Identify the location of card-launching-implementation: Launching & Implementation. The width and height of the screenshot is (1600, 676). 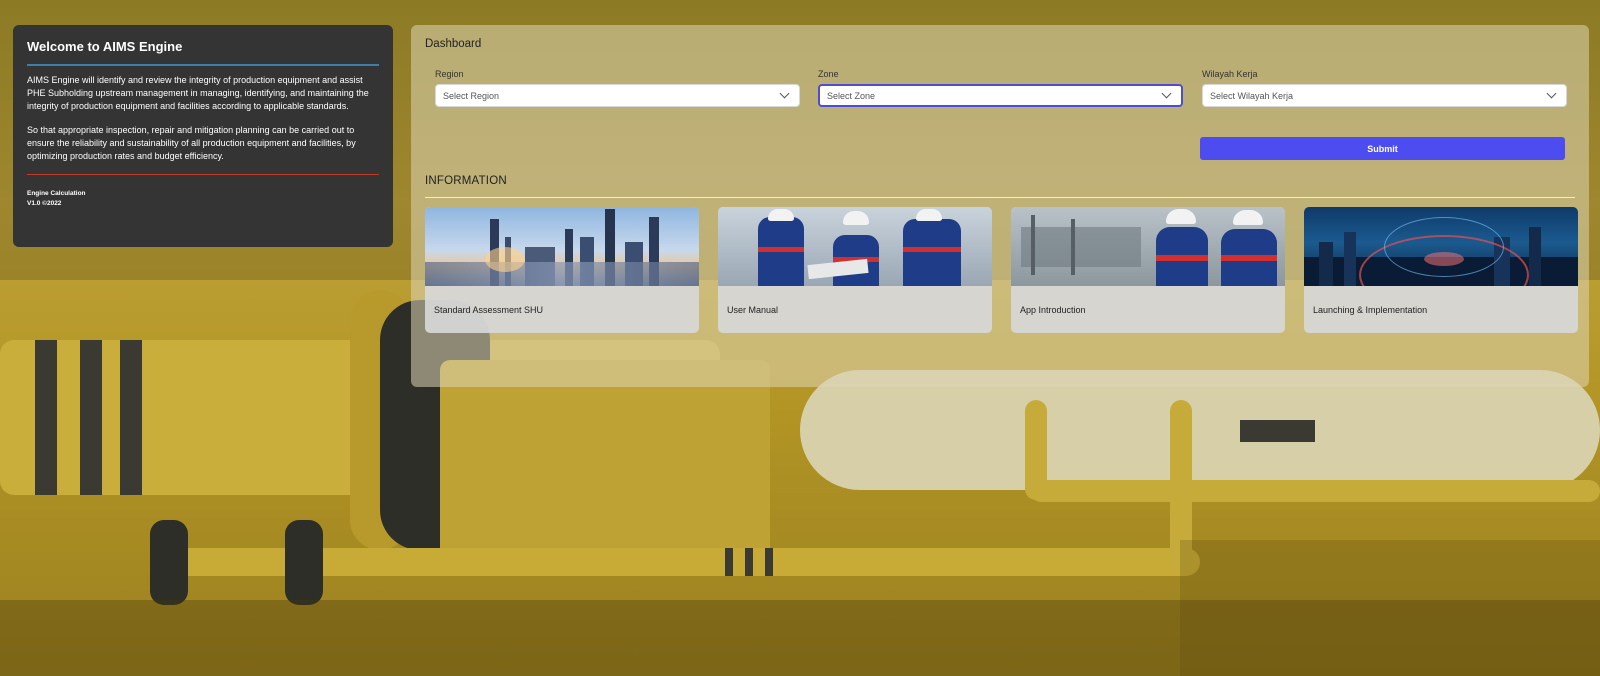
(1441, 270).